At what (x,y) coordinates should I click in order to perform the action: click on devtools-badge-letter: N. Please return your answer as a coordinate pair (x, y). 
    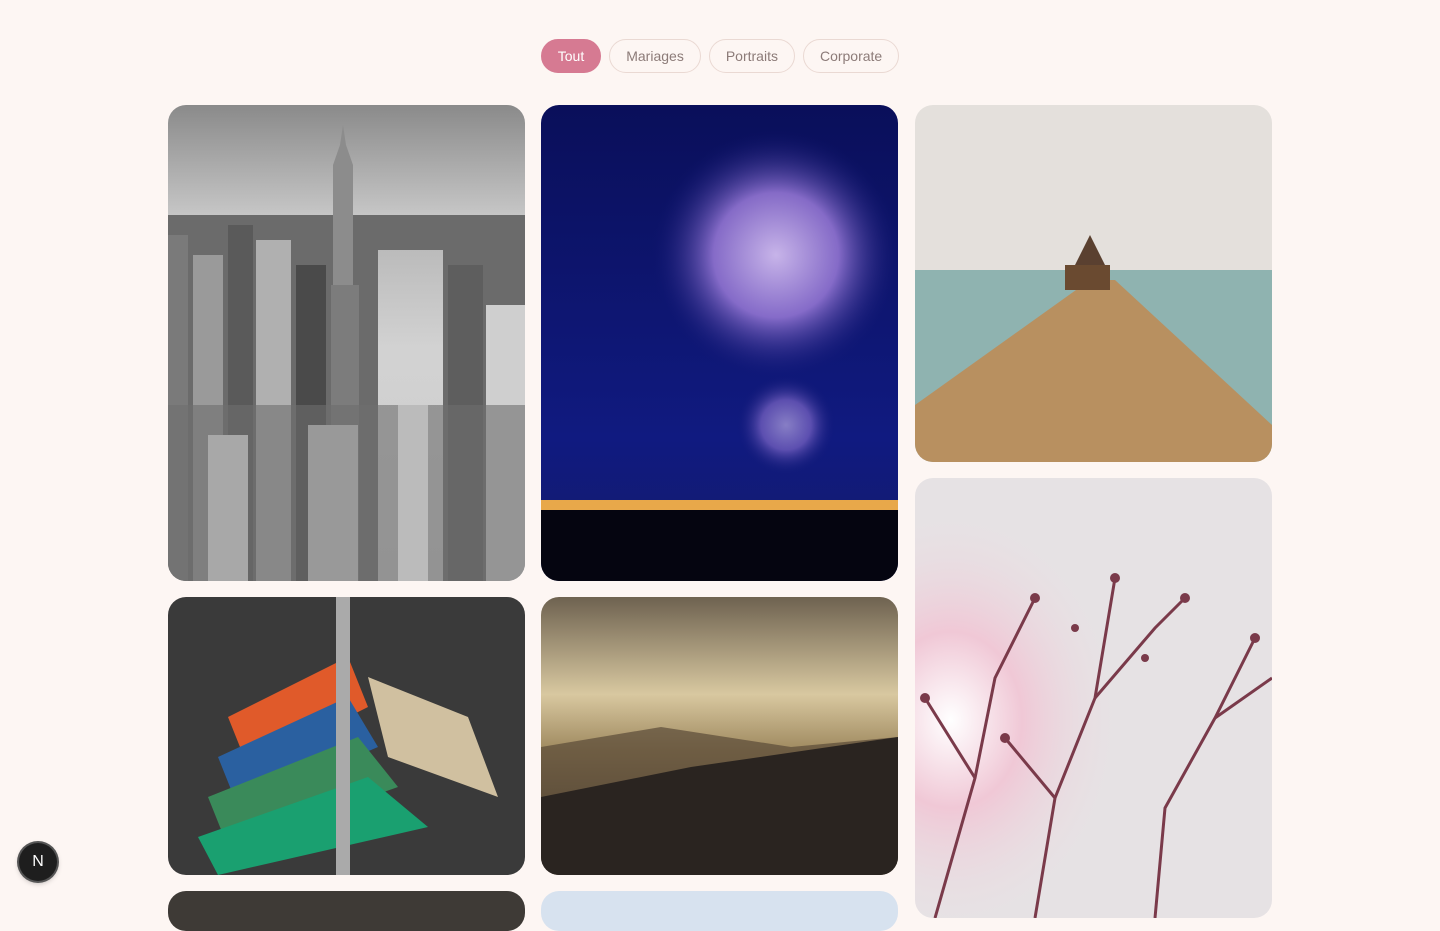
    Looking at the image, I should click on (38, 861).